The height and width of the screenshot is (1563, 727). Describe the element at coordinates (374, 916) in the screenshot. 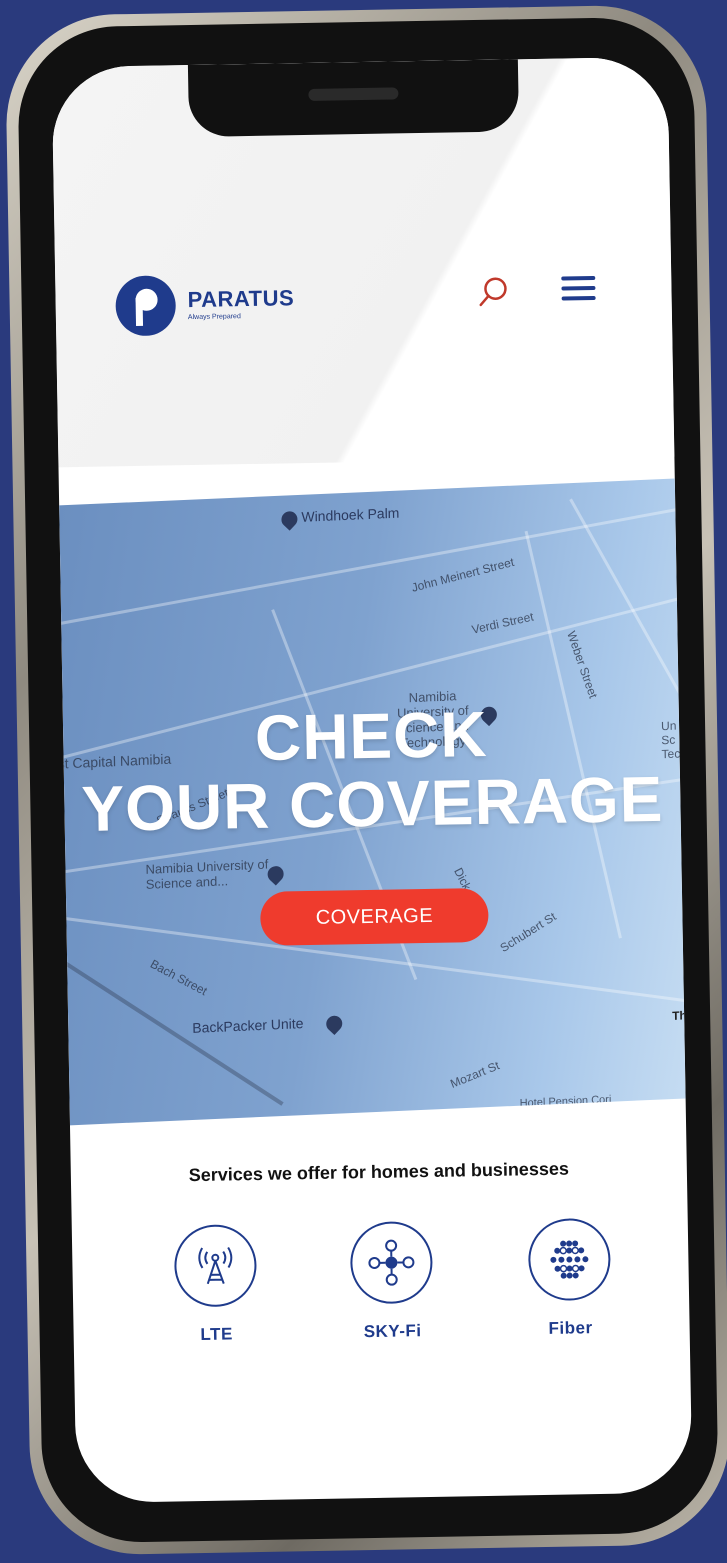

I see `coverage-button: COVERAGE` at that location.